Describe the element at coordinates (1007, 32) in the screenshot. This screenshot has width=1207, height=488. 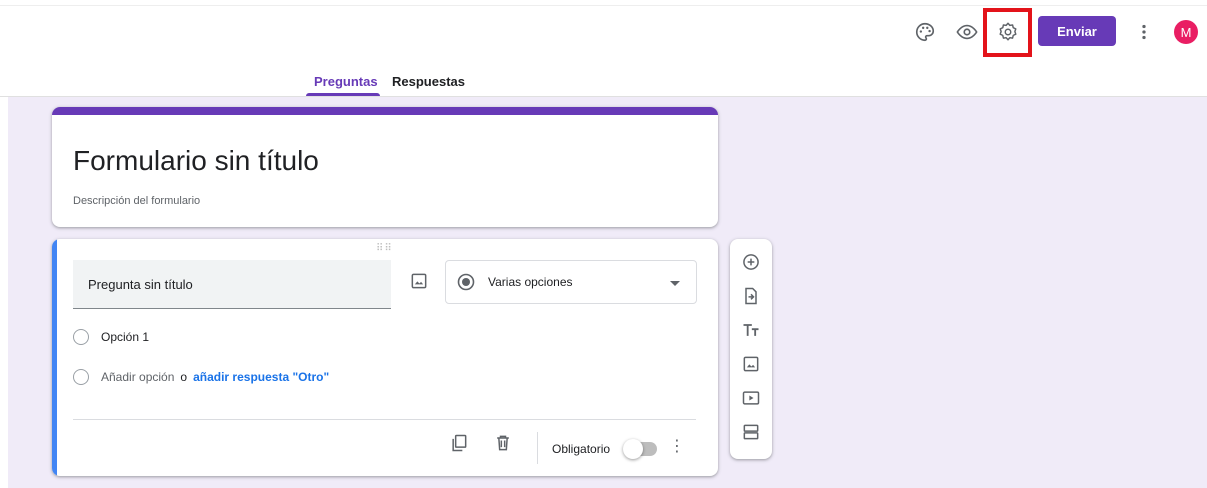
I see `gear-highlight` at that location.